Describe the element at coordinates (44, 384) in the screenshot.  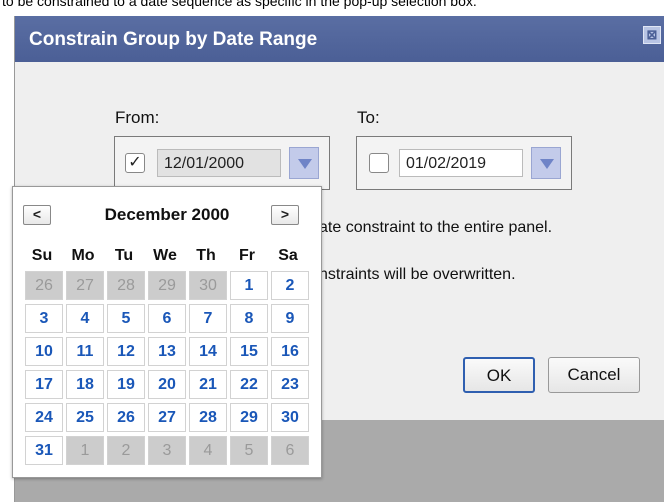
I see `calendar-day: 17` at that location.